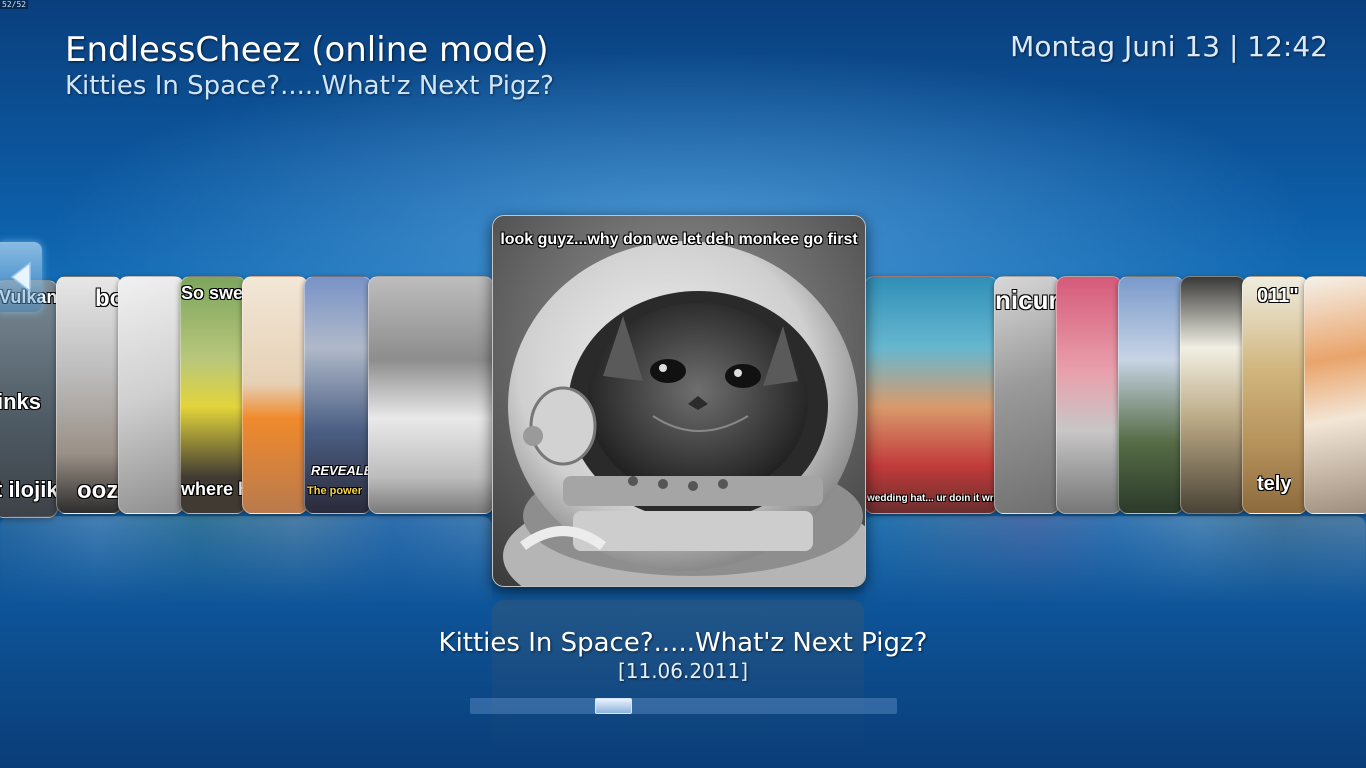 The width and height of the screenshot is (1366, 768). What do you see at coordinates (29, 489) in the screenshot?
I see `card-caption-bottom: t ilojik` at bounding box center [29, 489].